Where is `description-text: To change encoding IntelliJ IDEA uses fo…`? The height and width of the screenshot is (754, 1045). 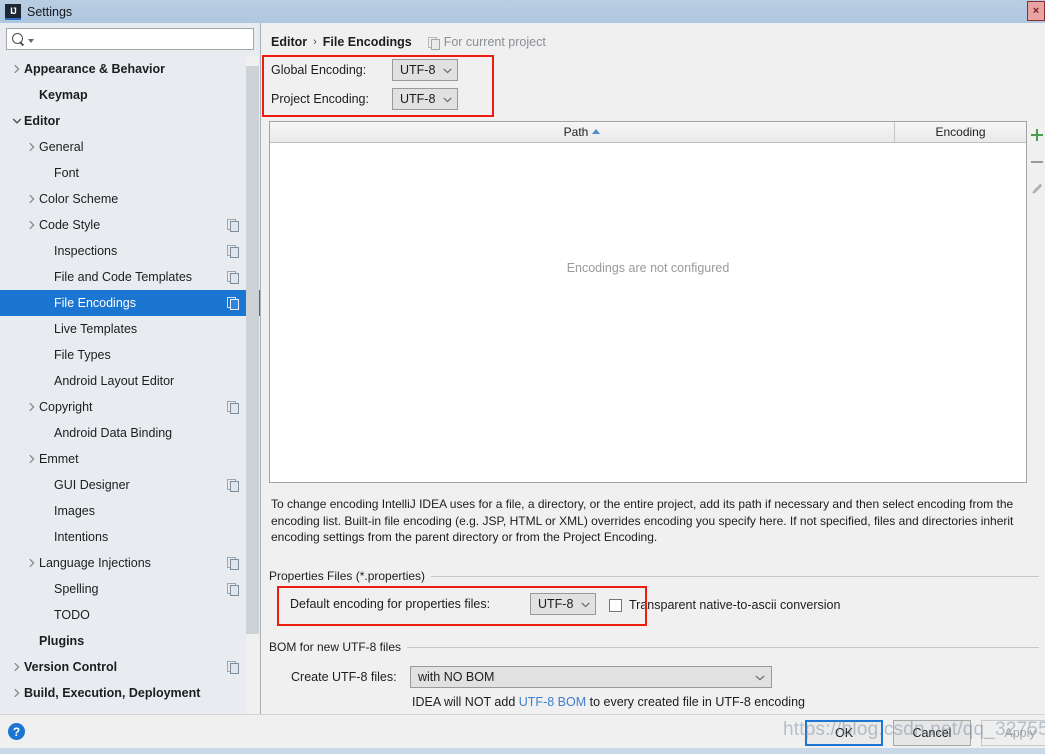
description-text: To change encoding IntelliJ IDEA uses fo… is located at coordinates (642, 520).